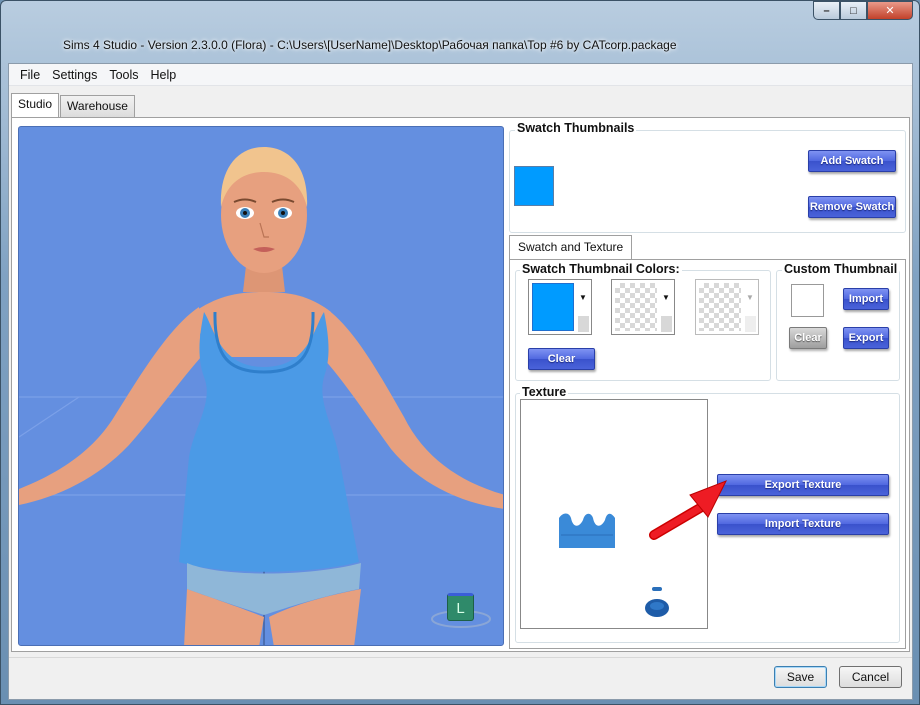 This screenshot has height=705, width=920. What do you see at coordinates (808, 338) in the screenshot?
I see `clear-thumbnail-button: Clear` at bounding box center [808, 338].